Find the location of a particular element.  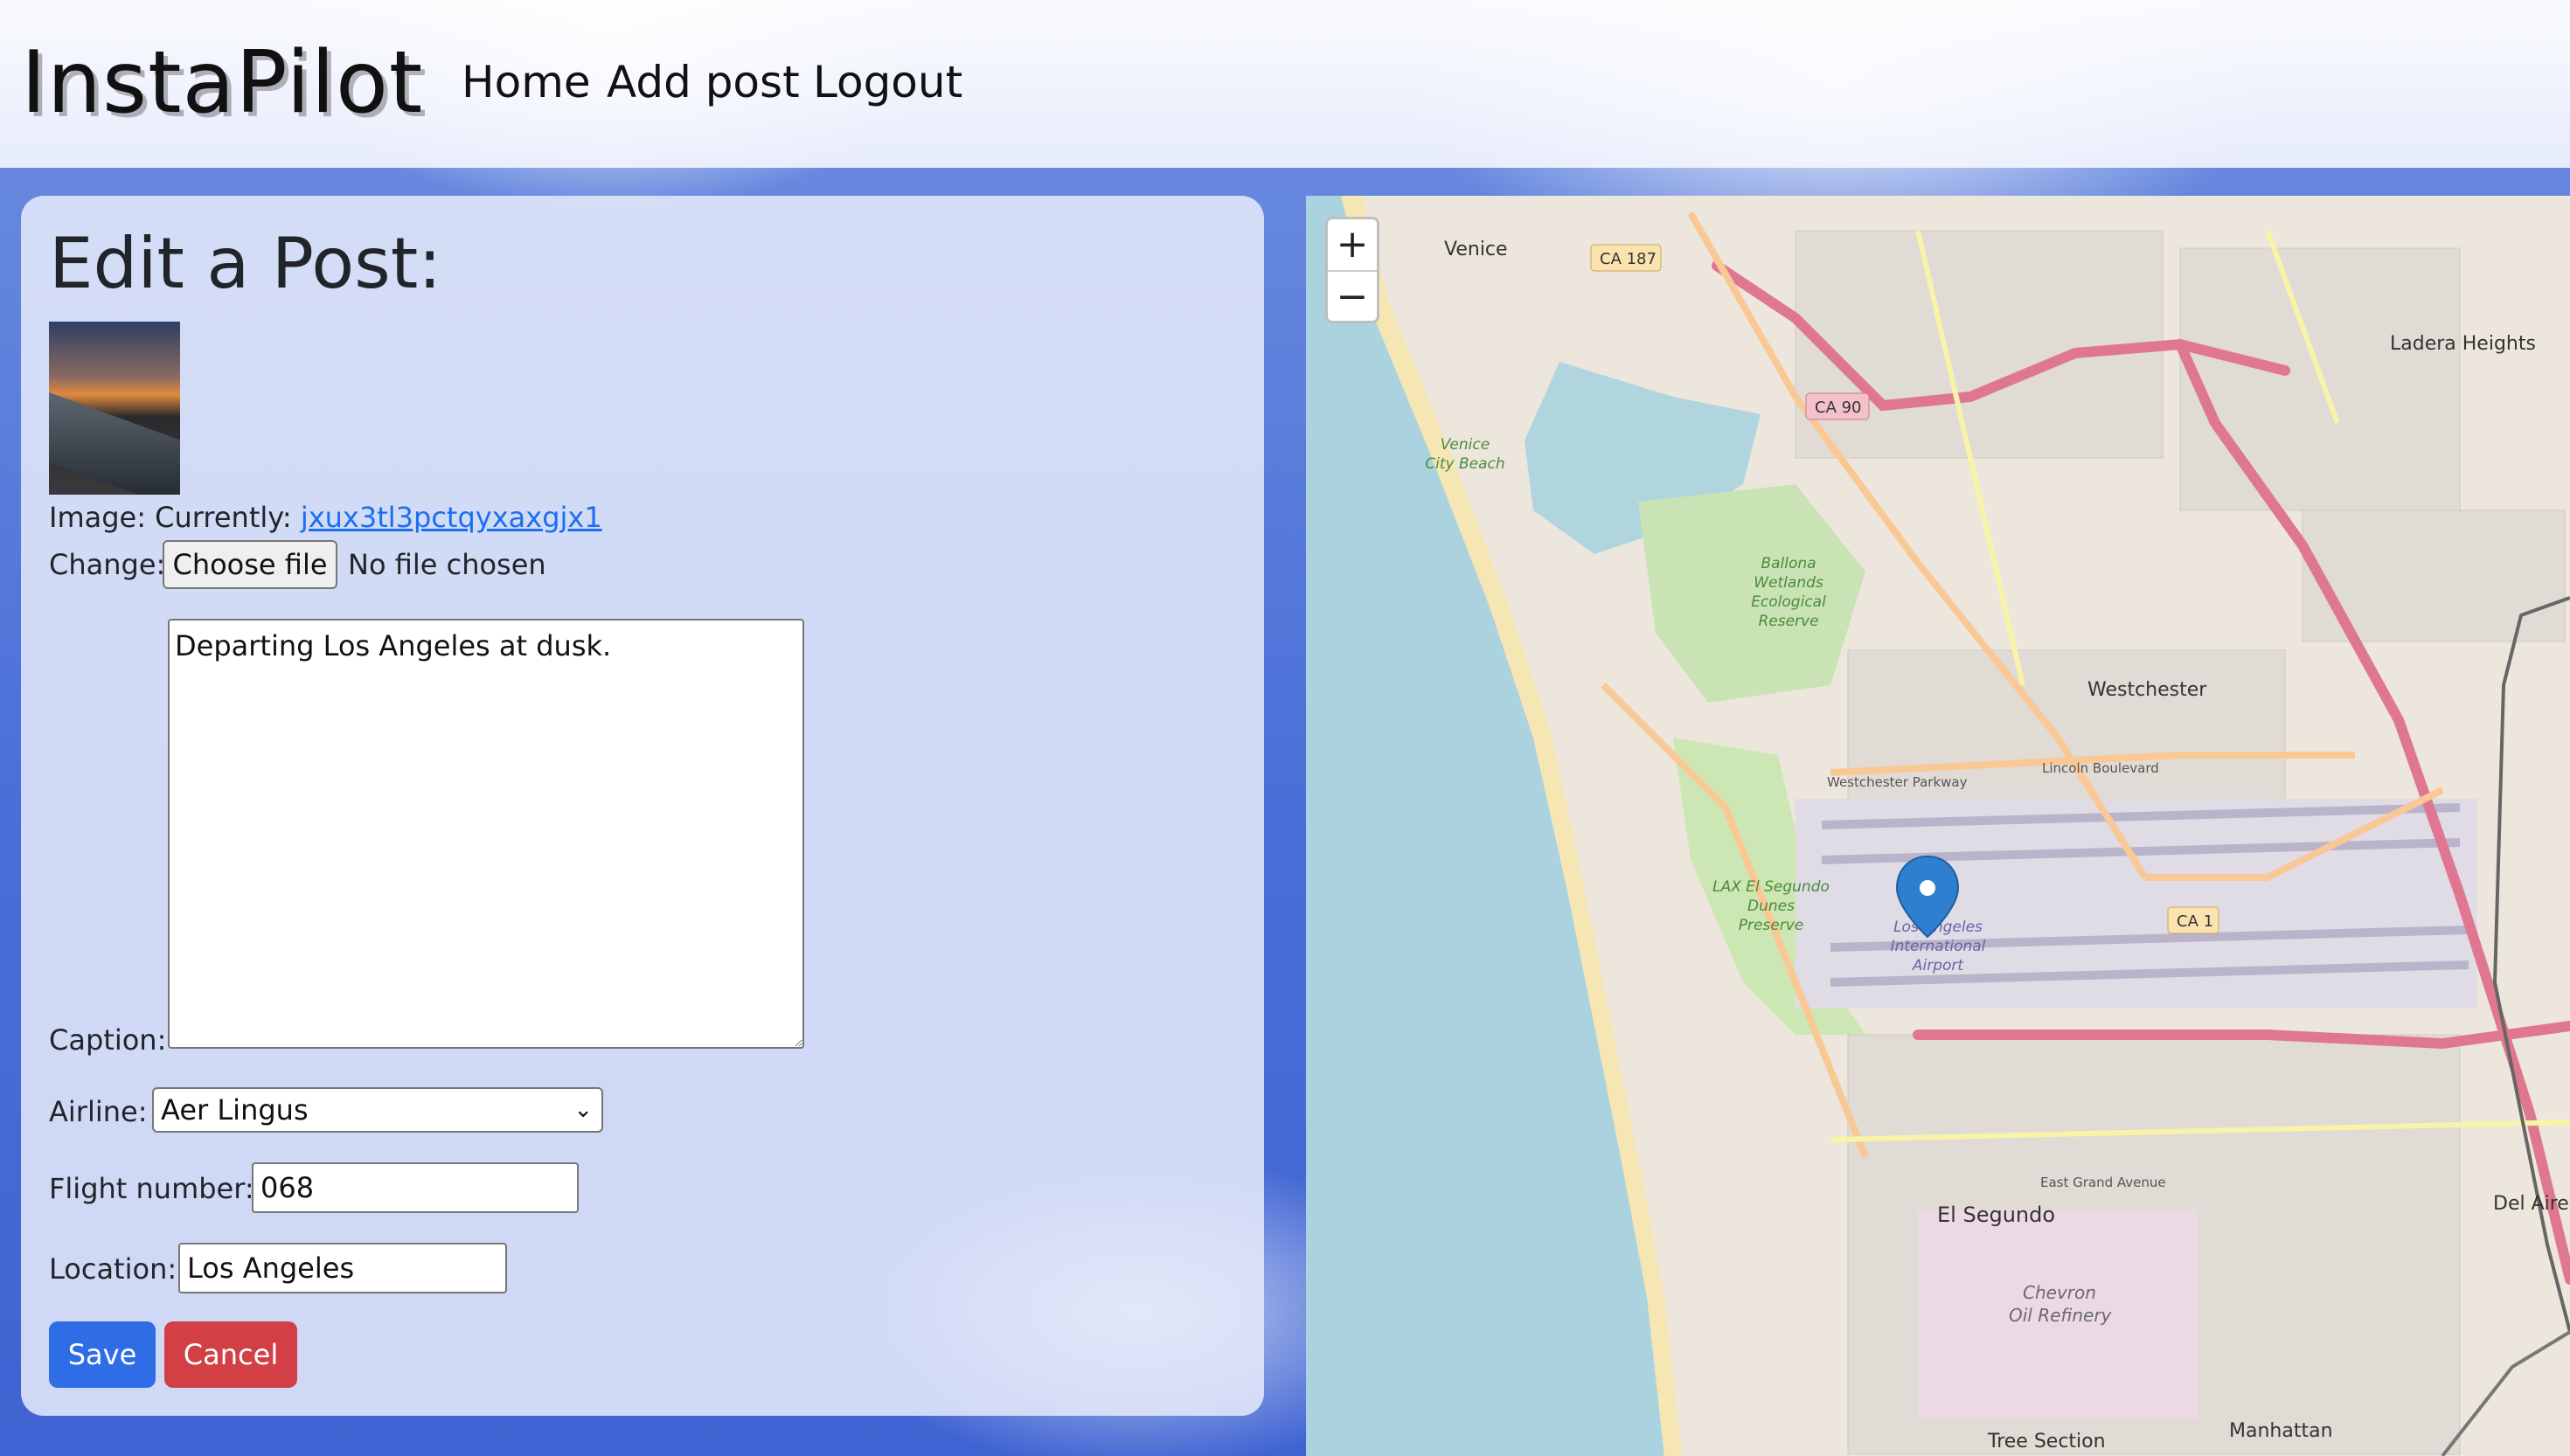

map-zoom-control: + − is located at coordinates (1352, 270).